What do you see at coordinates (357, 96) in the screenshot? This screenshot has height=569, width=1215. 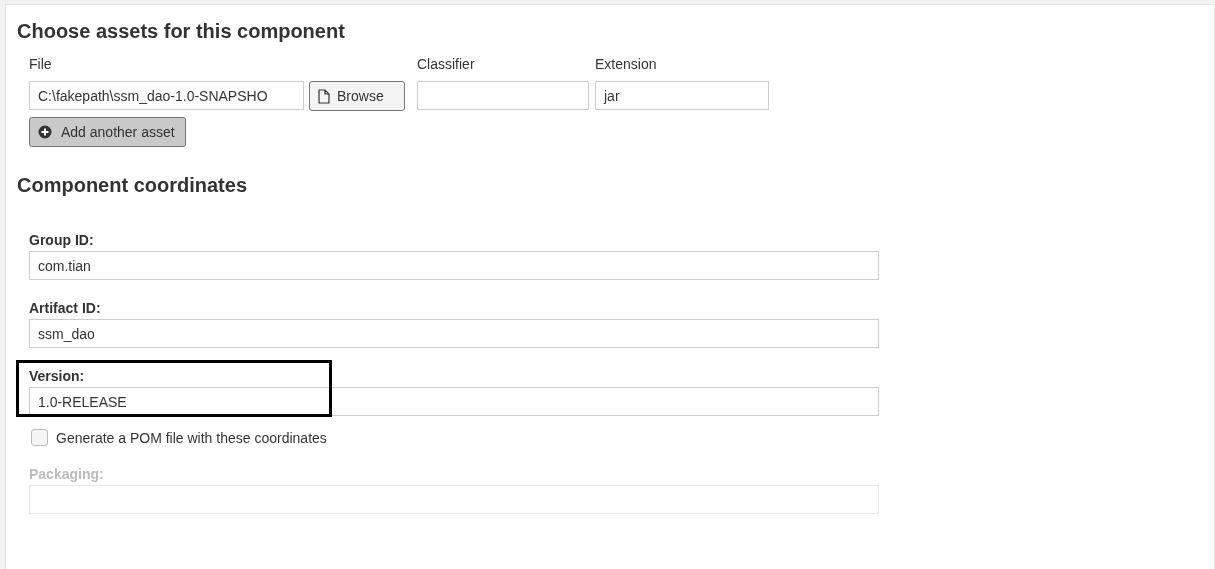 I see `browse-button: Browse` at bounding box center [357, 96].